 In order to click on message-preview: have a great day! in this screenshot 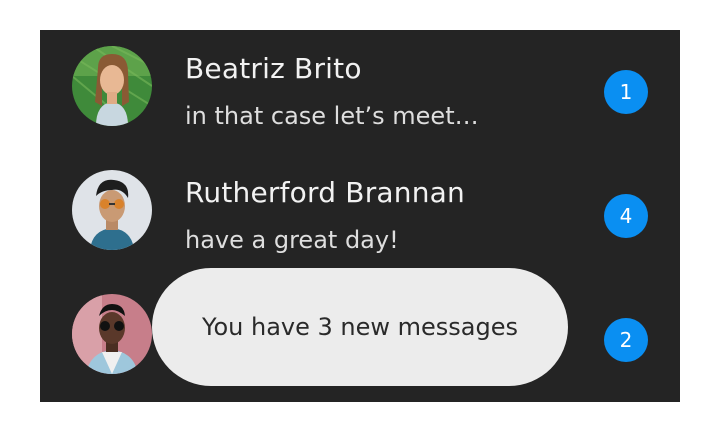, I will do `click(292, 240)`.